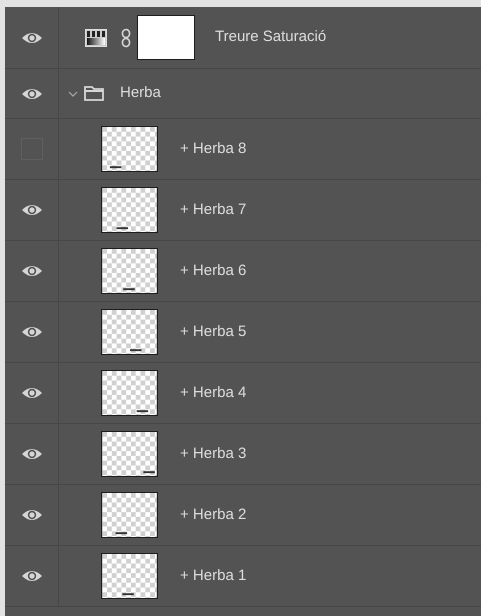 The height and width of the screenshot is (616, 481). What do you see at coordinates (270, 37) in the screenshot?
I see `layer-name: Treure Saturació` at bounding box center [270, 37].